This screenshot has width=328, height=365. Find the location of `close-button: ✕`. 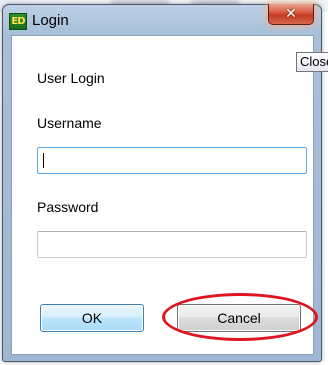

close-button: ✕ is located at coordinates (291, 14).